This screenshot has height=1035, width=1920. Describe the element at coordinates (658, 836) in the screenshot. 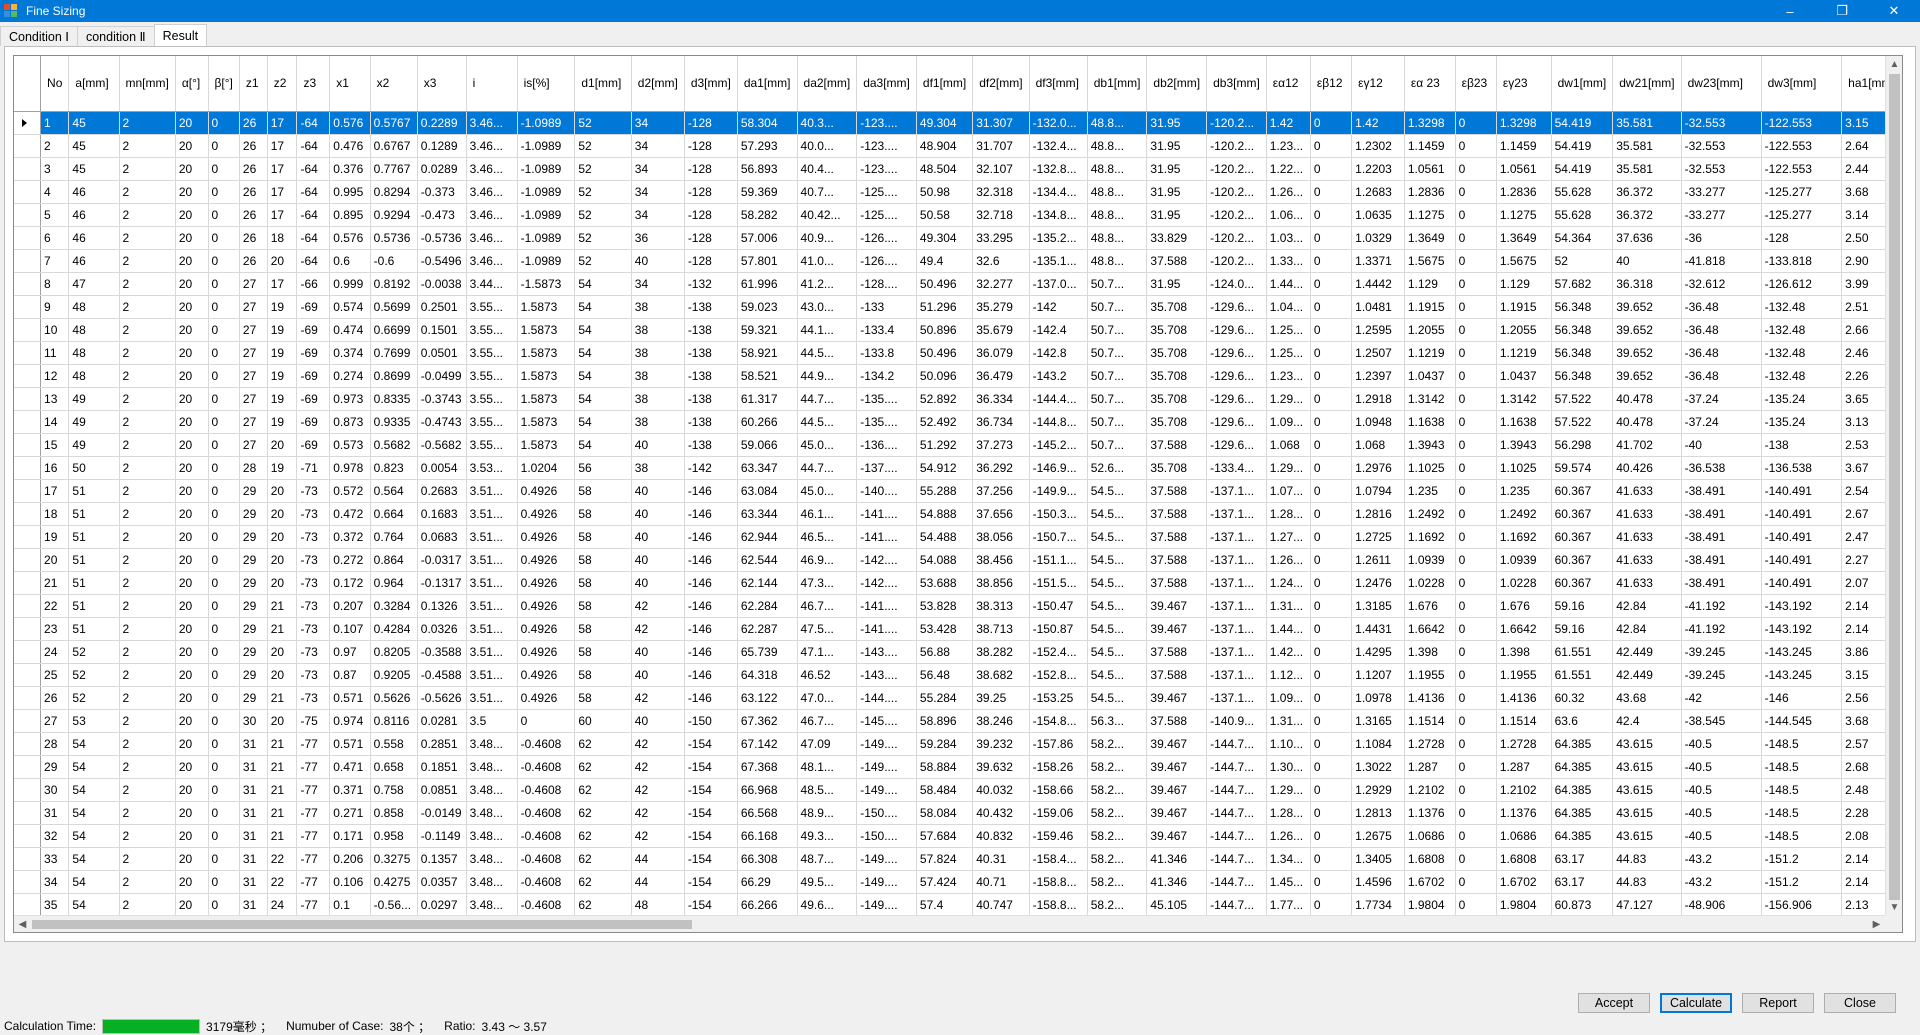

I see `table-cell: 42` at that location.